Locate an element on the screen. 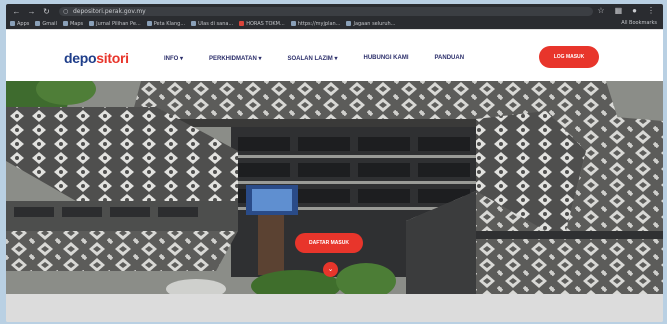 Image resolution: width=667 pixels, height=324 pixels. nav-soalan-lazim: SOALAN LAZIM ▾ is located at coordinates (312, 58).